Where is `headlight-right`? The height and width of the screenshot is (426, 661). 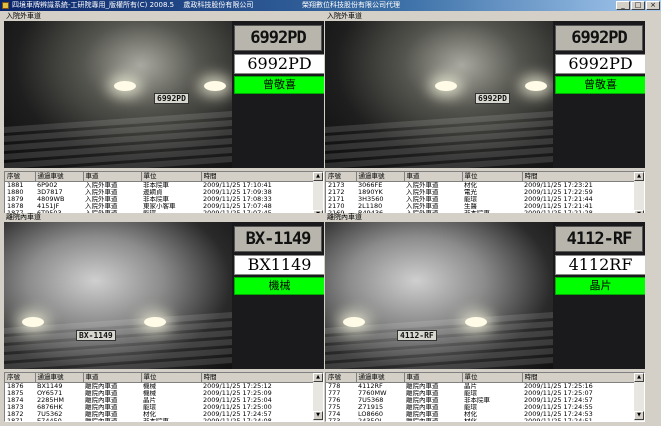
headlight-right is located at coordinates (215, 86).